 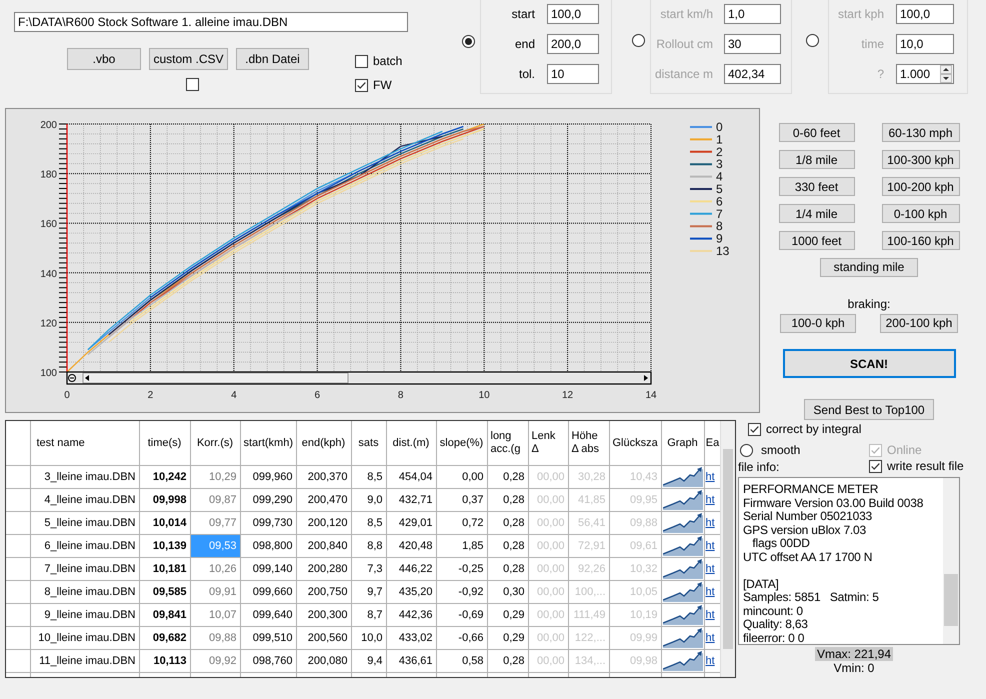 I want to click on table-cell: 200,080, so click(x=323, y=661).